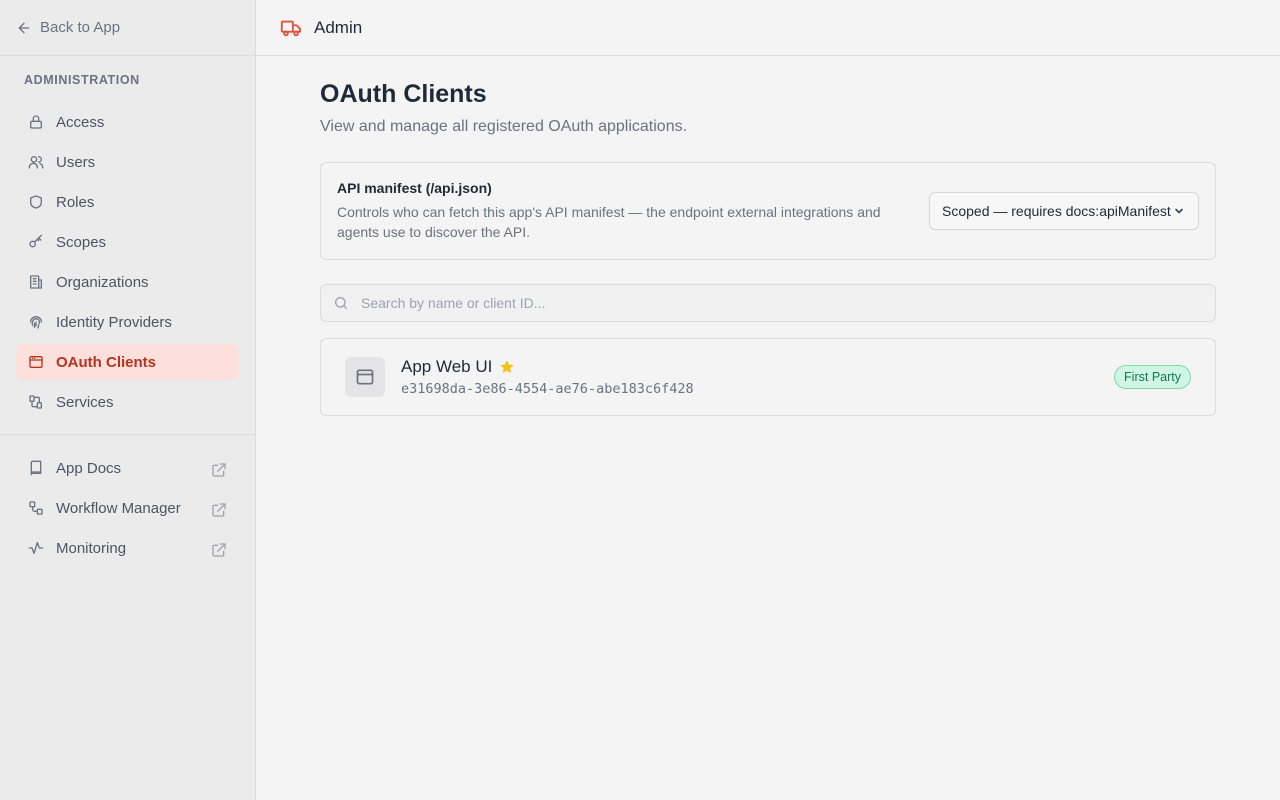 The image size is (1280, 800). I want to click on sidebar-item-oauth-clients: OAuth Clients, so click(127, 362).